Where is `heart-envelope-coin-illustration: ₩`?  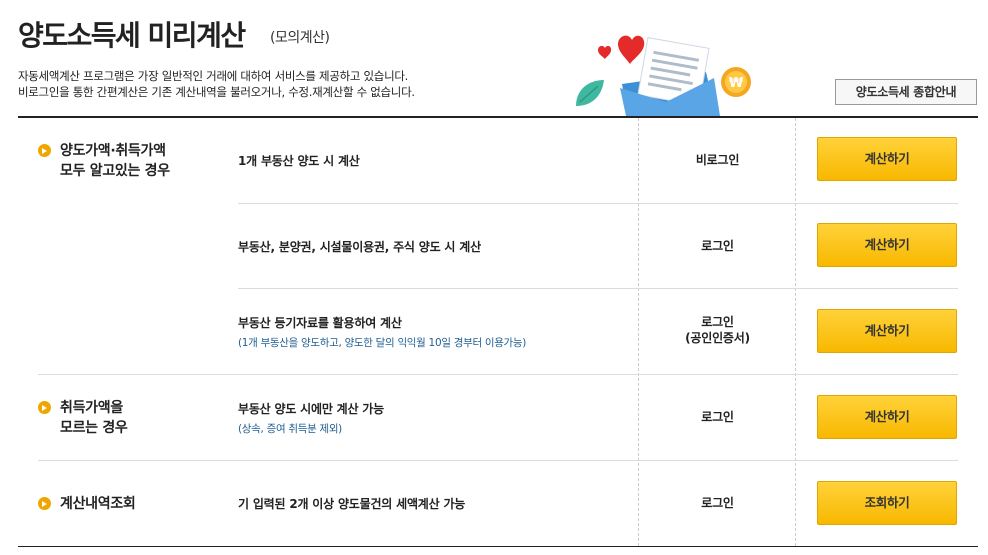 heart-envelope-coin-illustration: ₩ is located at coordinates (663, 75).